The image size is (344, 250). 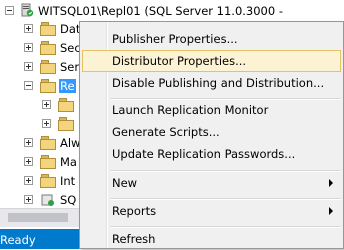 I want to click on status-text: Ready, so click(x=18, y=240).